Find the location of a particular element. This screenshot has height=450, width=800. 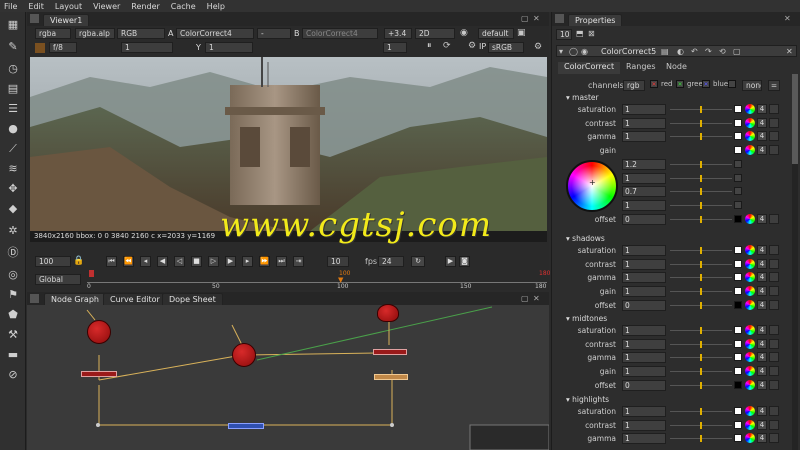

tab-properties: Properties is located at coordinates (595, 20).